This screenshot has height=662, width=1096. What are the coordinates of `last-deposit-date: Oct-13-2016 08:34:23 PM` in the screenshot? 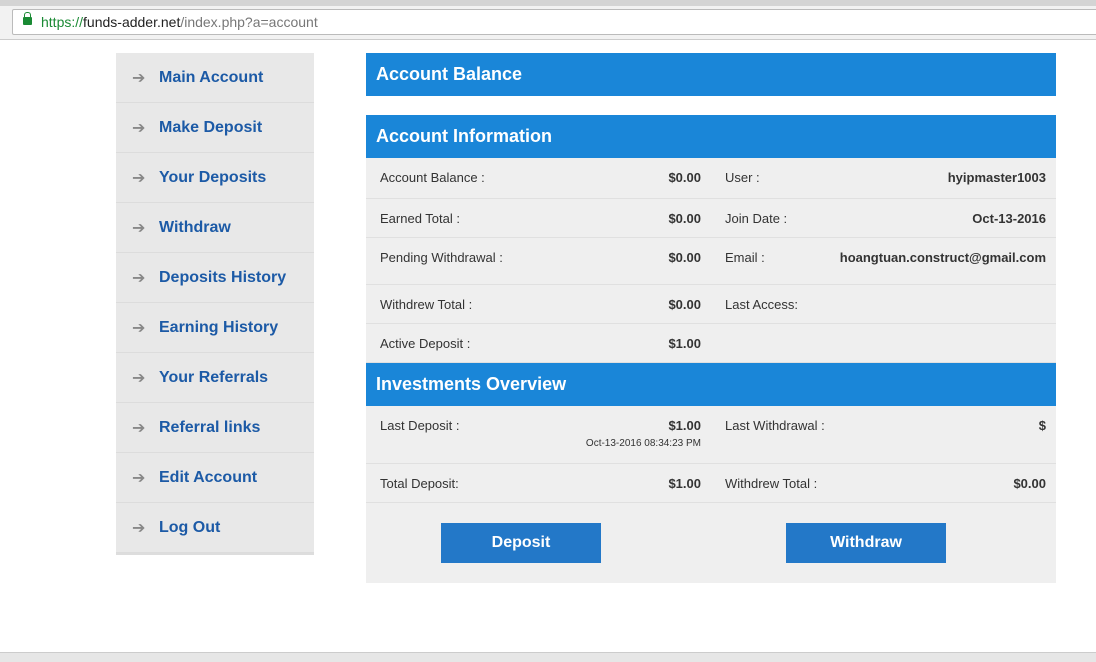 It's located at (643, 443).